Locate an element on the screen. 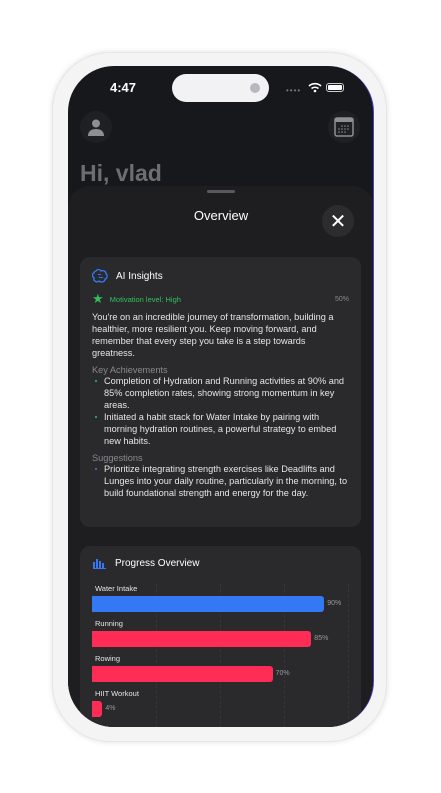 The height and width of the screenshot is (793, 441). profile-button is located at coordinates (96, 127).